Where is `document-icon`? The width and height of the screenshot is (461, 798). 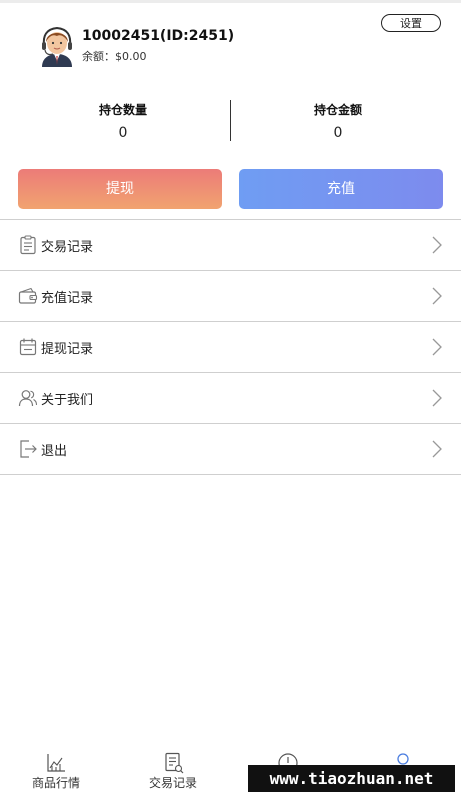
document-icon is located at coordinates (174, 763).